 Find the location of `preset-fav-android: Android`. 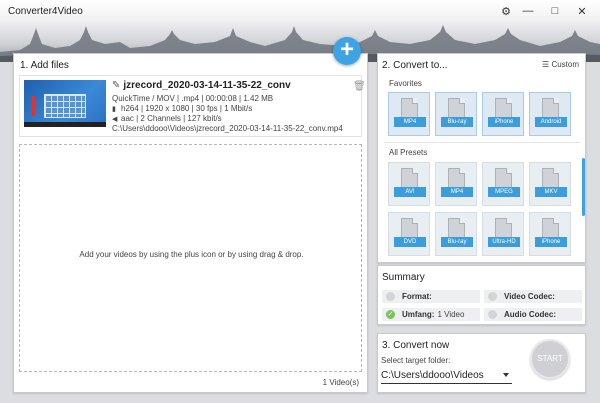

preset-fav-android: Android is located at coordinates (550, 114).